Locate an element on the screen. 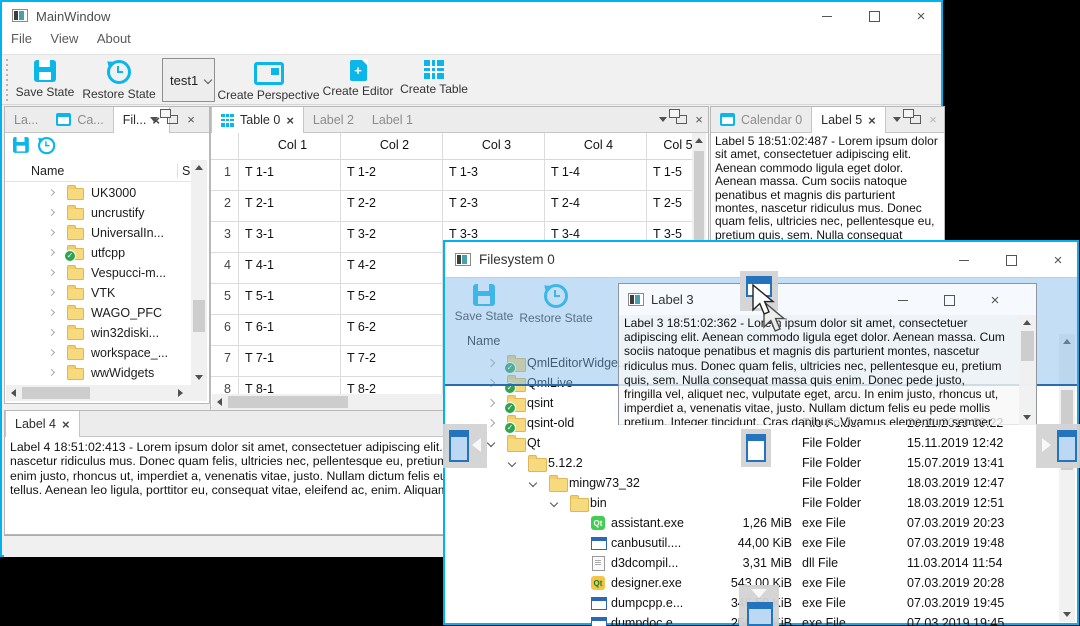 This screenshot has width=1080, height=626. table-cell: T 4-1 is located at coordinates (290, 268).